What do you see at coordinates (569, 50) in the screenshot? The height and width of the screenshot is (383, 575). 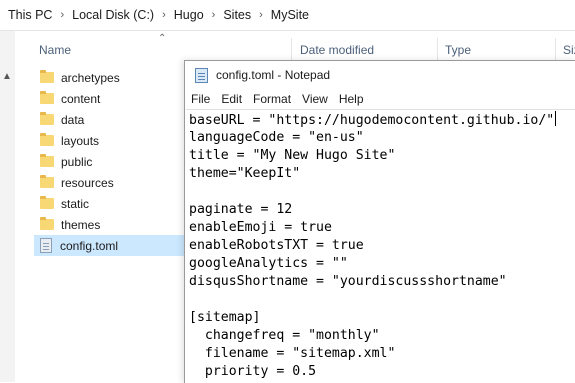 I see `column-size: Siz` at bounding box center [569, 50].